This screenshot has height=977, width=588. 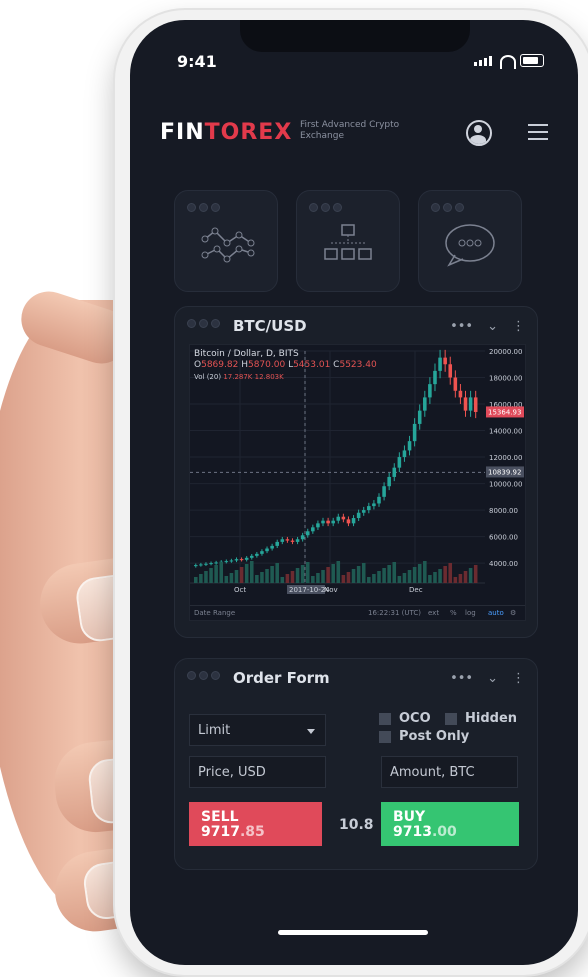 What do you see at coordinates (453, 613) in the screenshot?
I see `percent-toggle: %` at bounding box center [453, 613].